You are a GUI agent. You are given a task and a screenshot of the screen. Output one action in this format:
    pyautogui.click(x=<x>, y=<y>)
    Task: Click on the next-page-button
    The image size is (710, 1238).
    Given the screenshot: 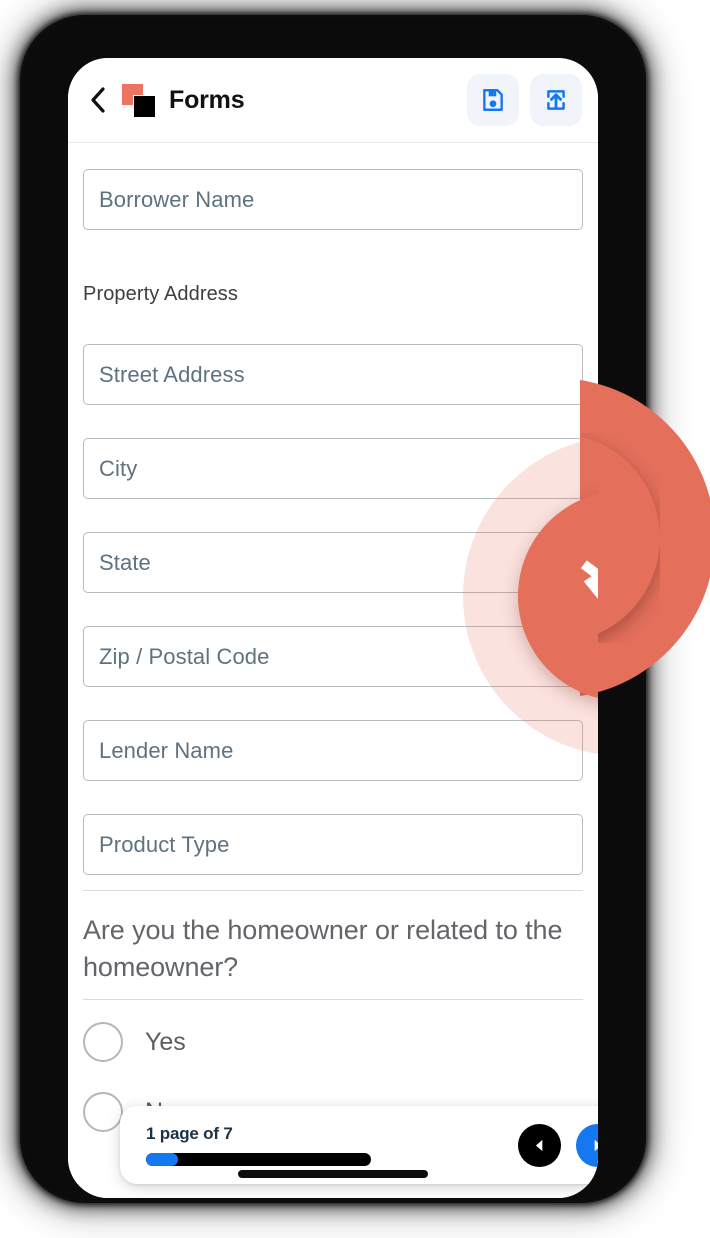 What is the action you would take?
    pyautogui.click(x=587, y=1145)
    